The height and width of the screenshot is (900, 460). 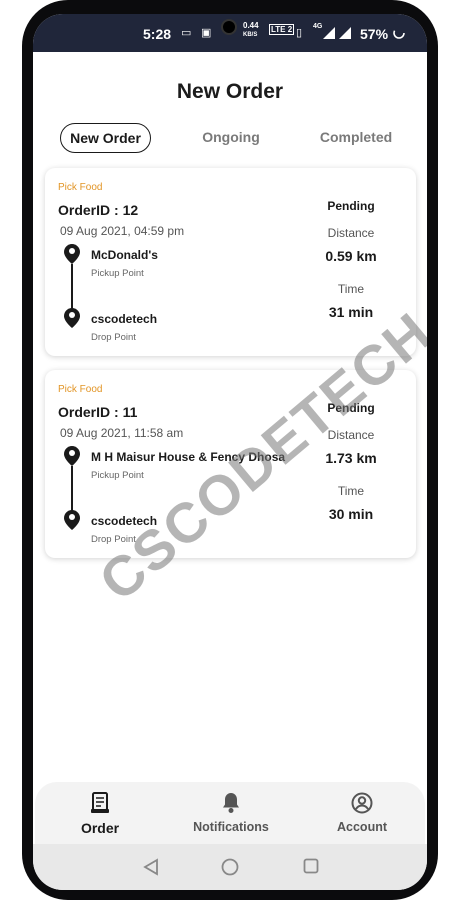 What do you see at coordinates (124, 255) in the screenshot?
I see `pickup-name: McDonald's` at bounding box center [124, 255].